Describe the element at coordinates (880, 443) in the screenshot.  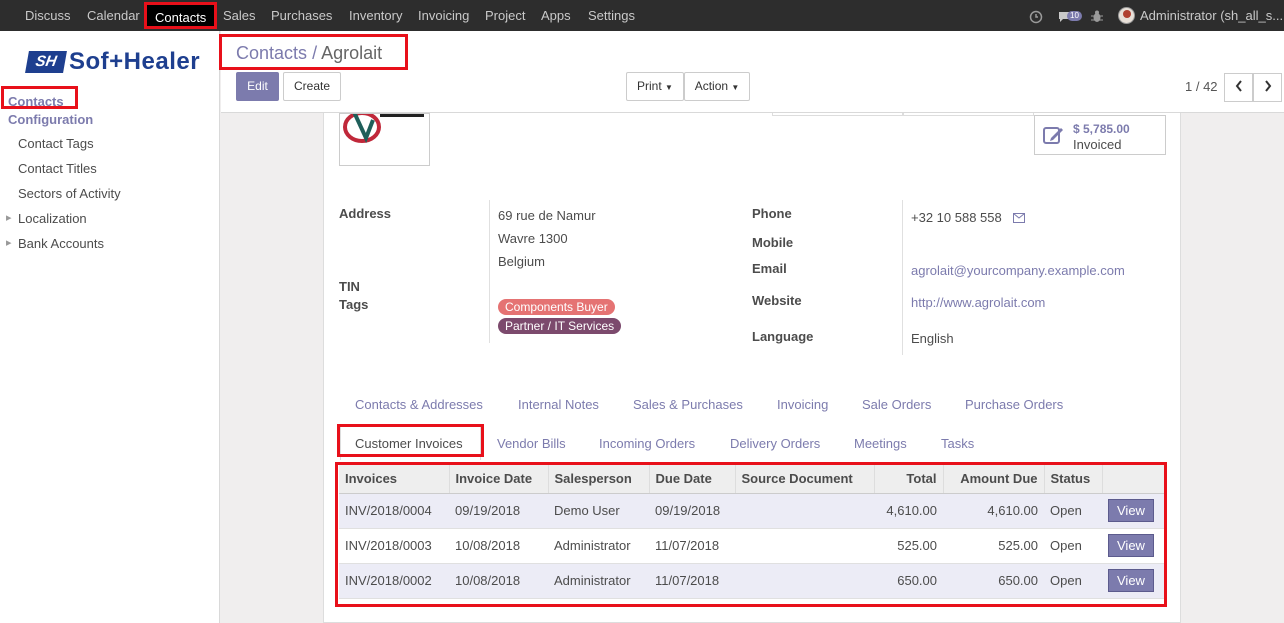
I see `tab-meetings: Meetings` at that location.